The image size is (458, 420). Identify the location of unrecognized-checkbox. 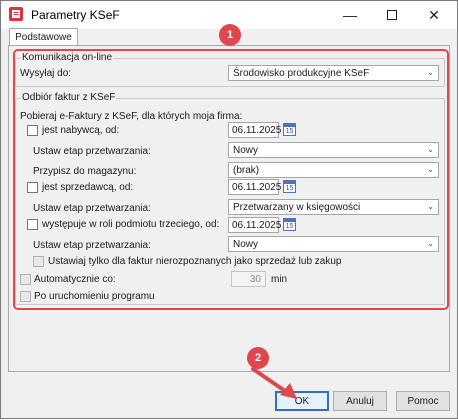
(38, 261).